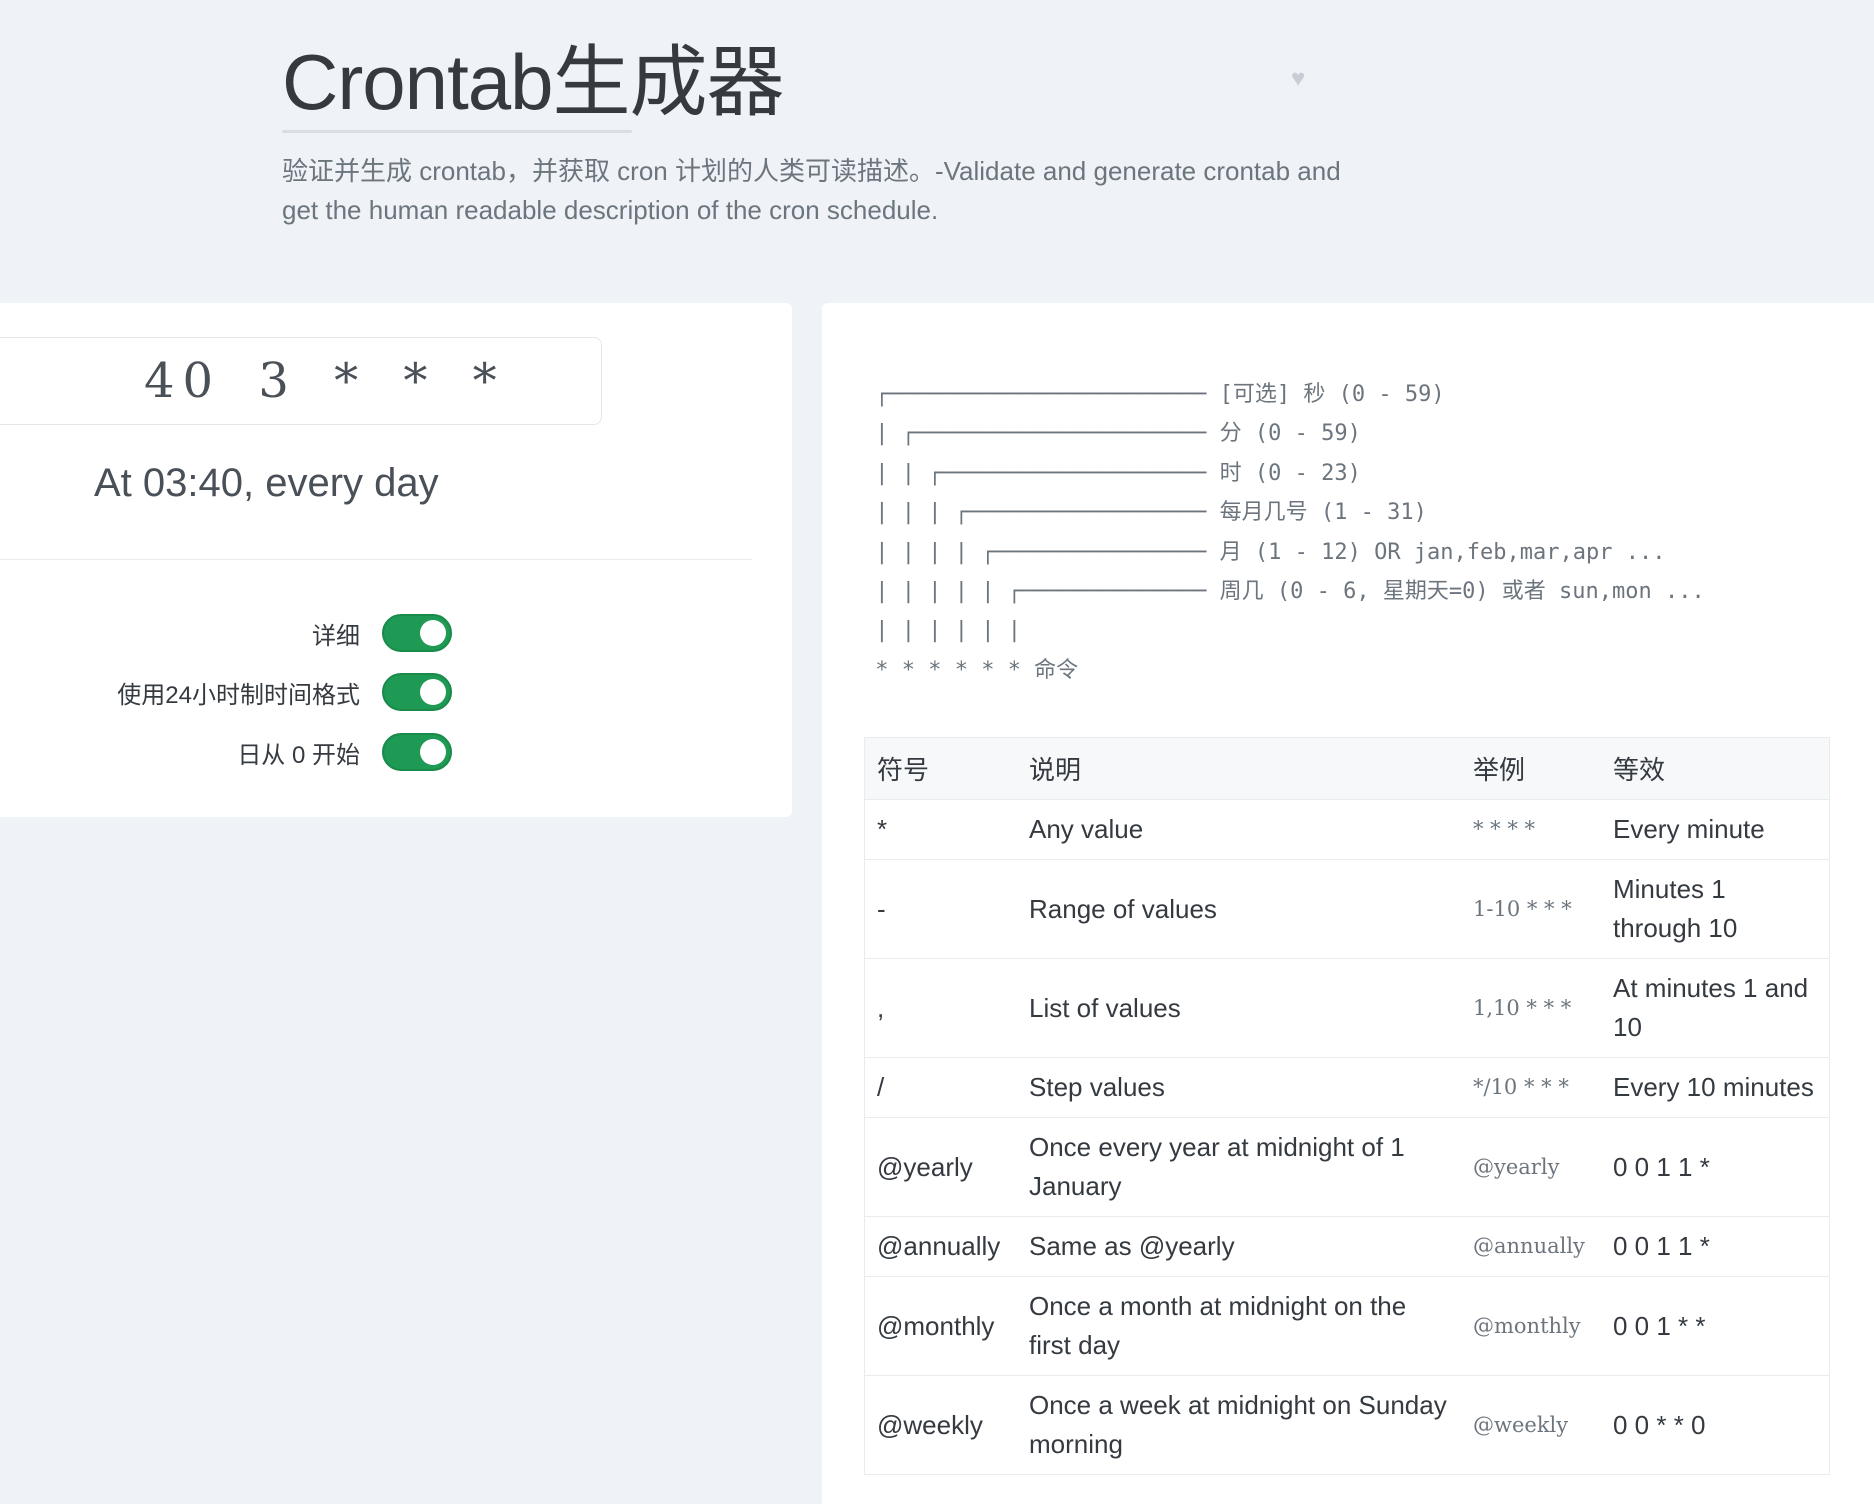 The image size is (1874, 1504). What do you see at coordinates (417, 752) in the screenshot?
I see `day-zero-toggle` at bounding box center [417, 752].